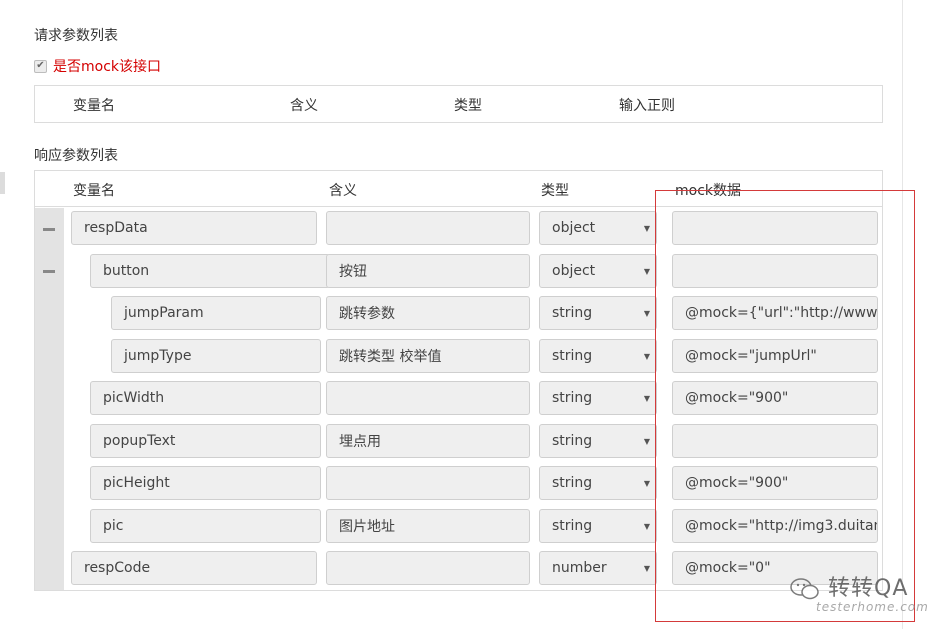 This screenshot has height=629, width=940. Describe the element at coordinates (902, 314) in the screenshot. I see `page-right-border` at that location.